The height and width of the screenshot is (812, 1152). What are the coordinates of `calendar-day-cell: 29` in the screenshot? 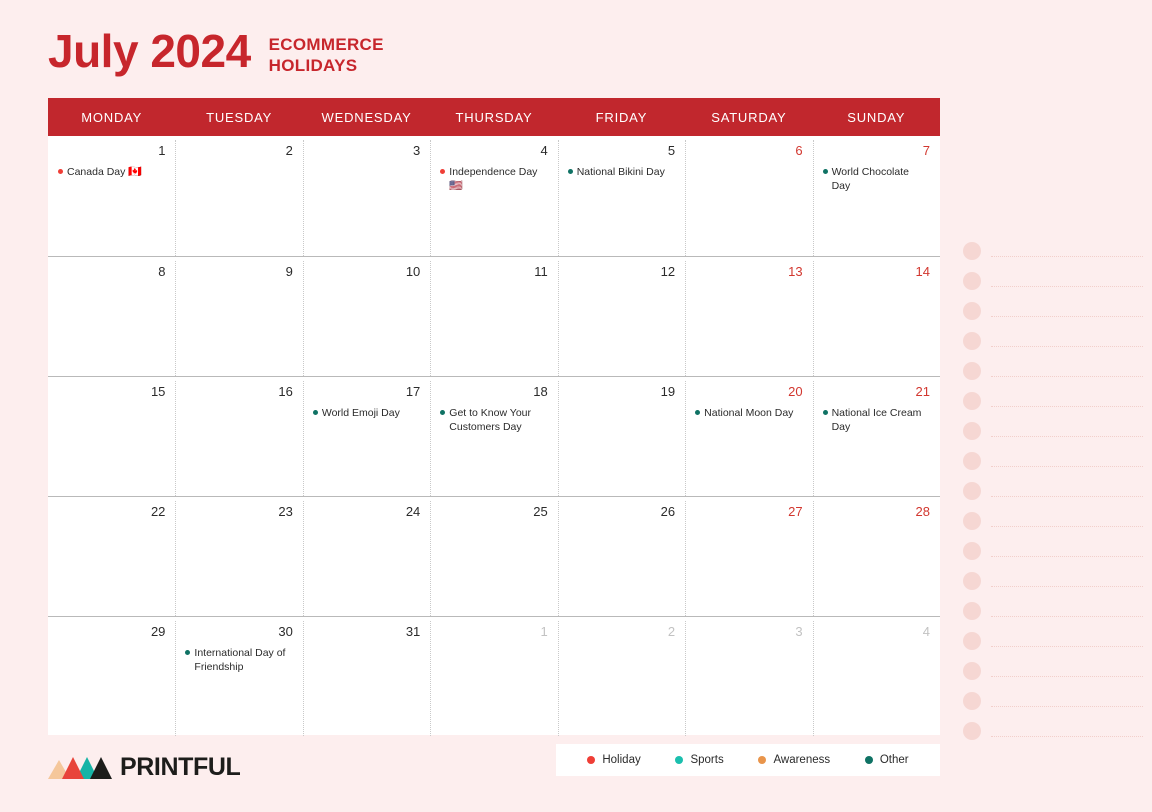 It's located at (111, 676).